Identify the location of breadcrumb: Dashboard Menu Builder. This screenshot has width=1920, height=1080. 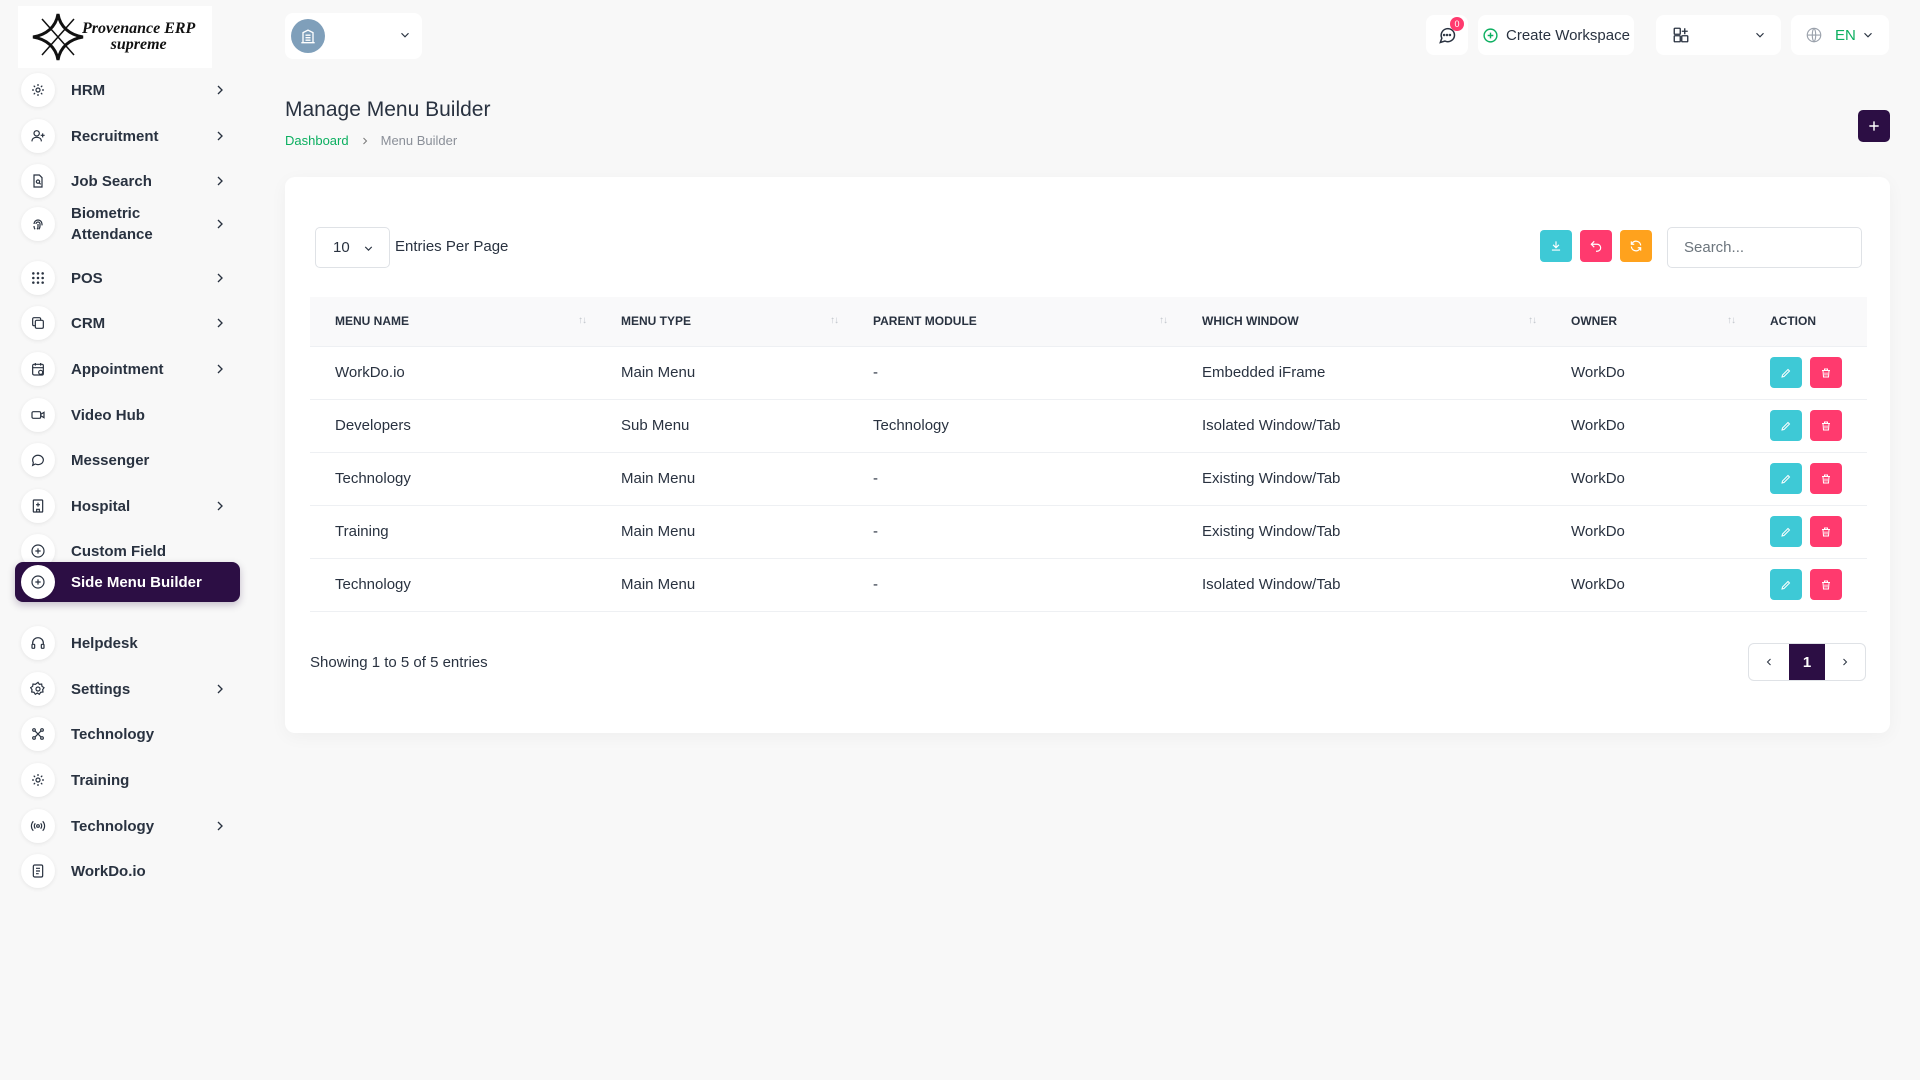
(371, 140).